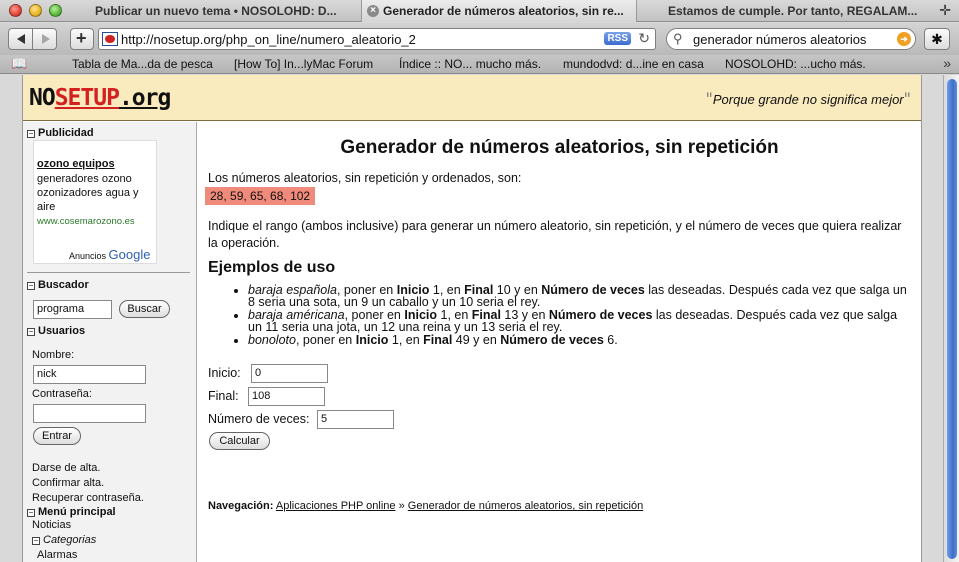 This screenshot has width=959, height=562. What do you see at coordinates (20, 39) in the screenshot?
I see `back-button` at bounding box center [20, 39].